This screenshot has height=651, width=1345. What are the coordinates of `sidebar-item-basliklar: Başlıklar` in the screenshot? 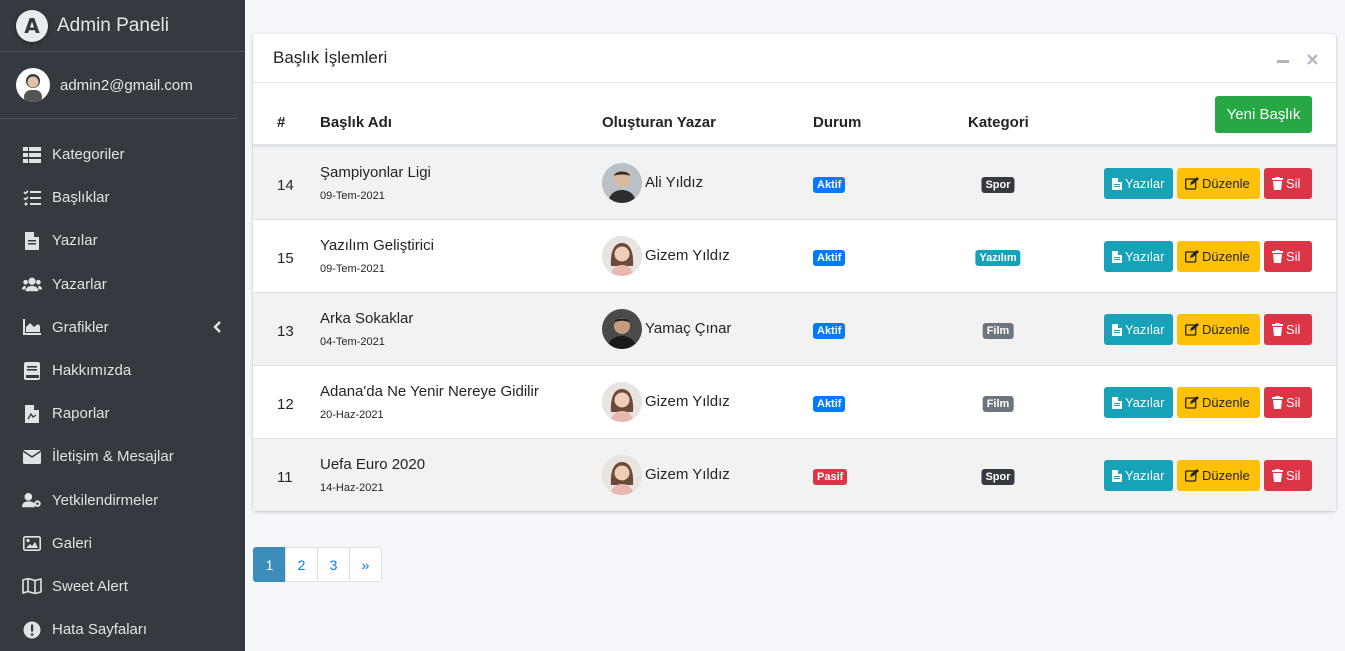 It's located at (122, 197).